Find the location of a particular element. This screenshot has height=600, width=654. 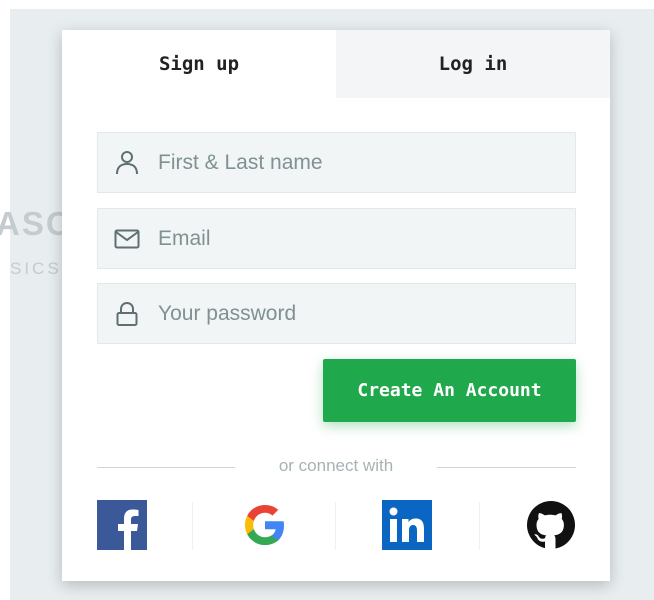

tab-sign-up: Sign up is located at coordinates (199, 64).